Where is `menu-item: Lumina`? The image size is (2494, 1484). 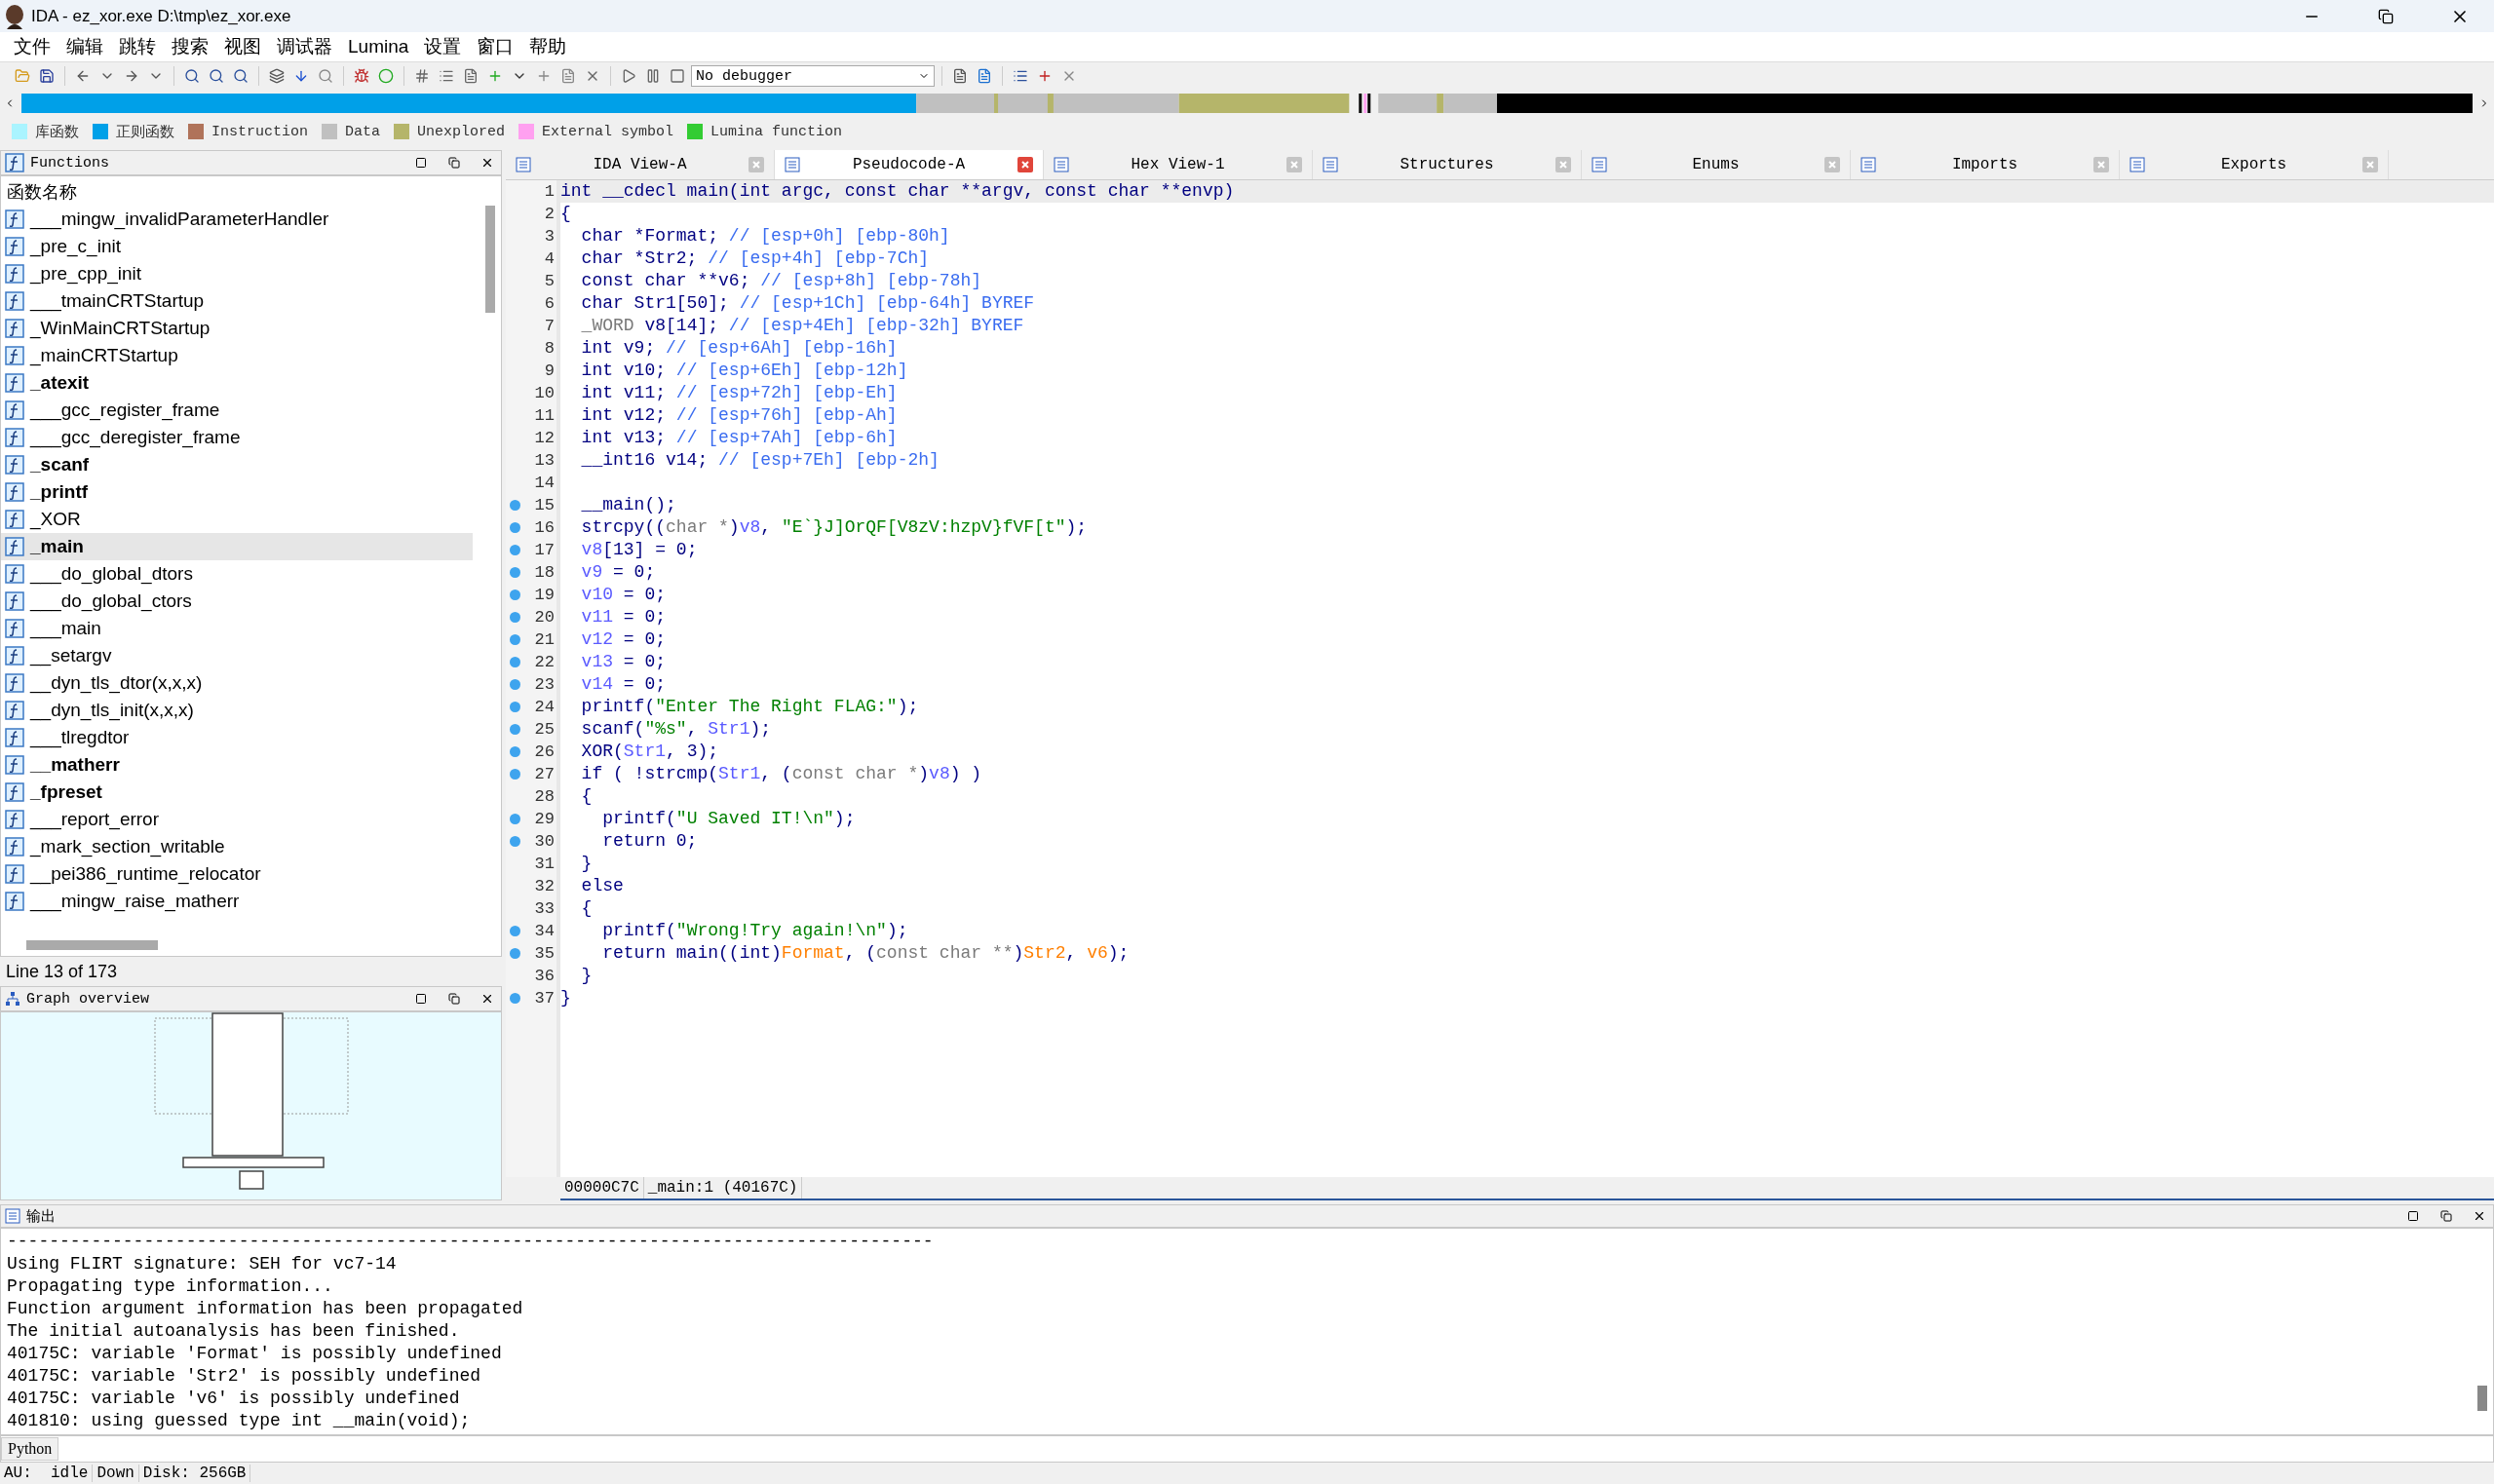 menu-item: Lumina is located at coordinates (378, 46).